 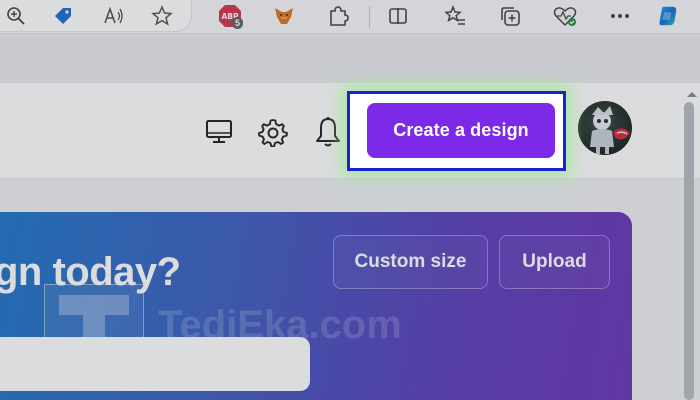 What do you see at coordinates (284, 16) in the screenshot?
I see `metamask-fox-icon` at bounding box center [284, 16].